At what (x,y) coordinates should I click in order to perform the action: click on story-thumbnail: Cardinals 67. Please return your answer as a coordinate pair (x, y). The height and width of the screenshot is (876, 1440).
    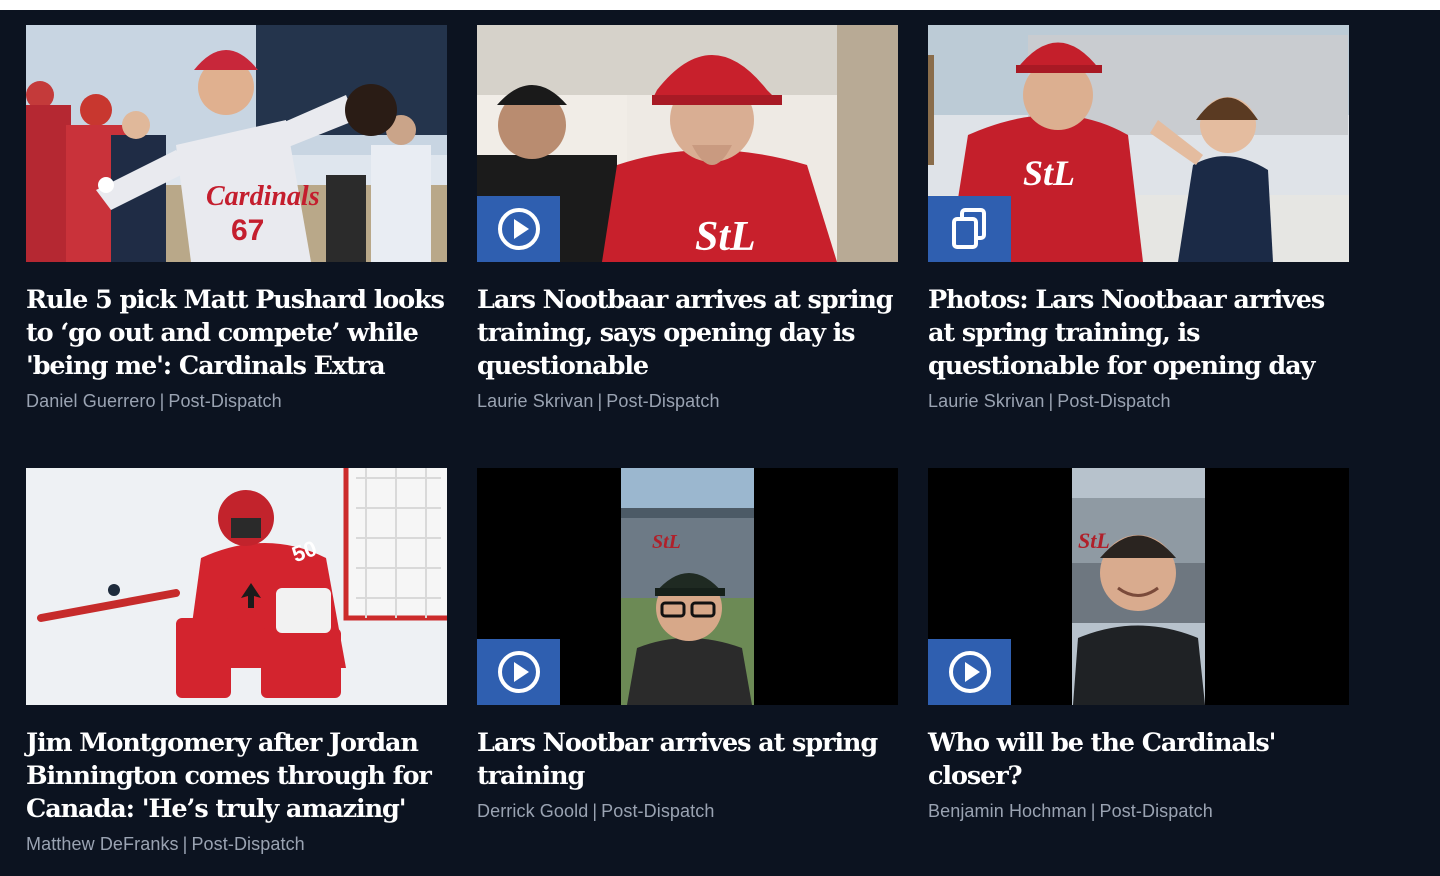
    Looking at the image, I should click on (236, 143).